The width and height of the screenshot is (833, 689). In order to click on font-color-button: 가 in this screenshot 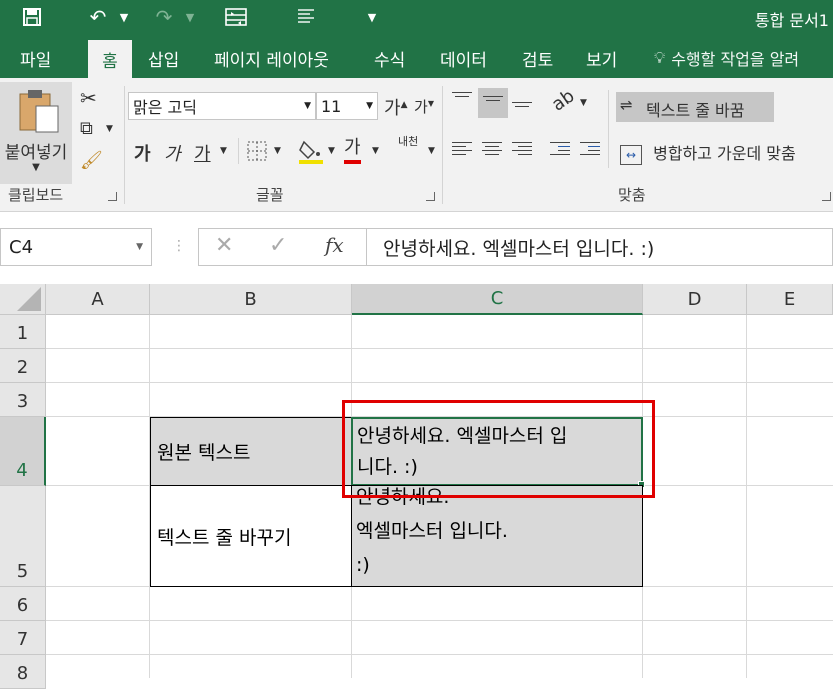, I will do `click(352, 150)`.